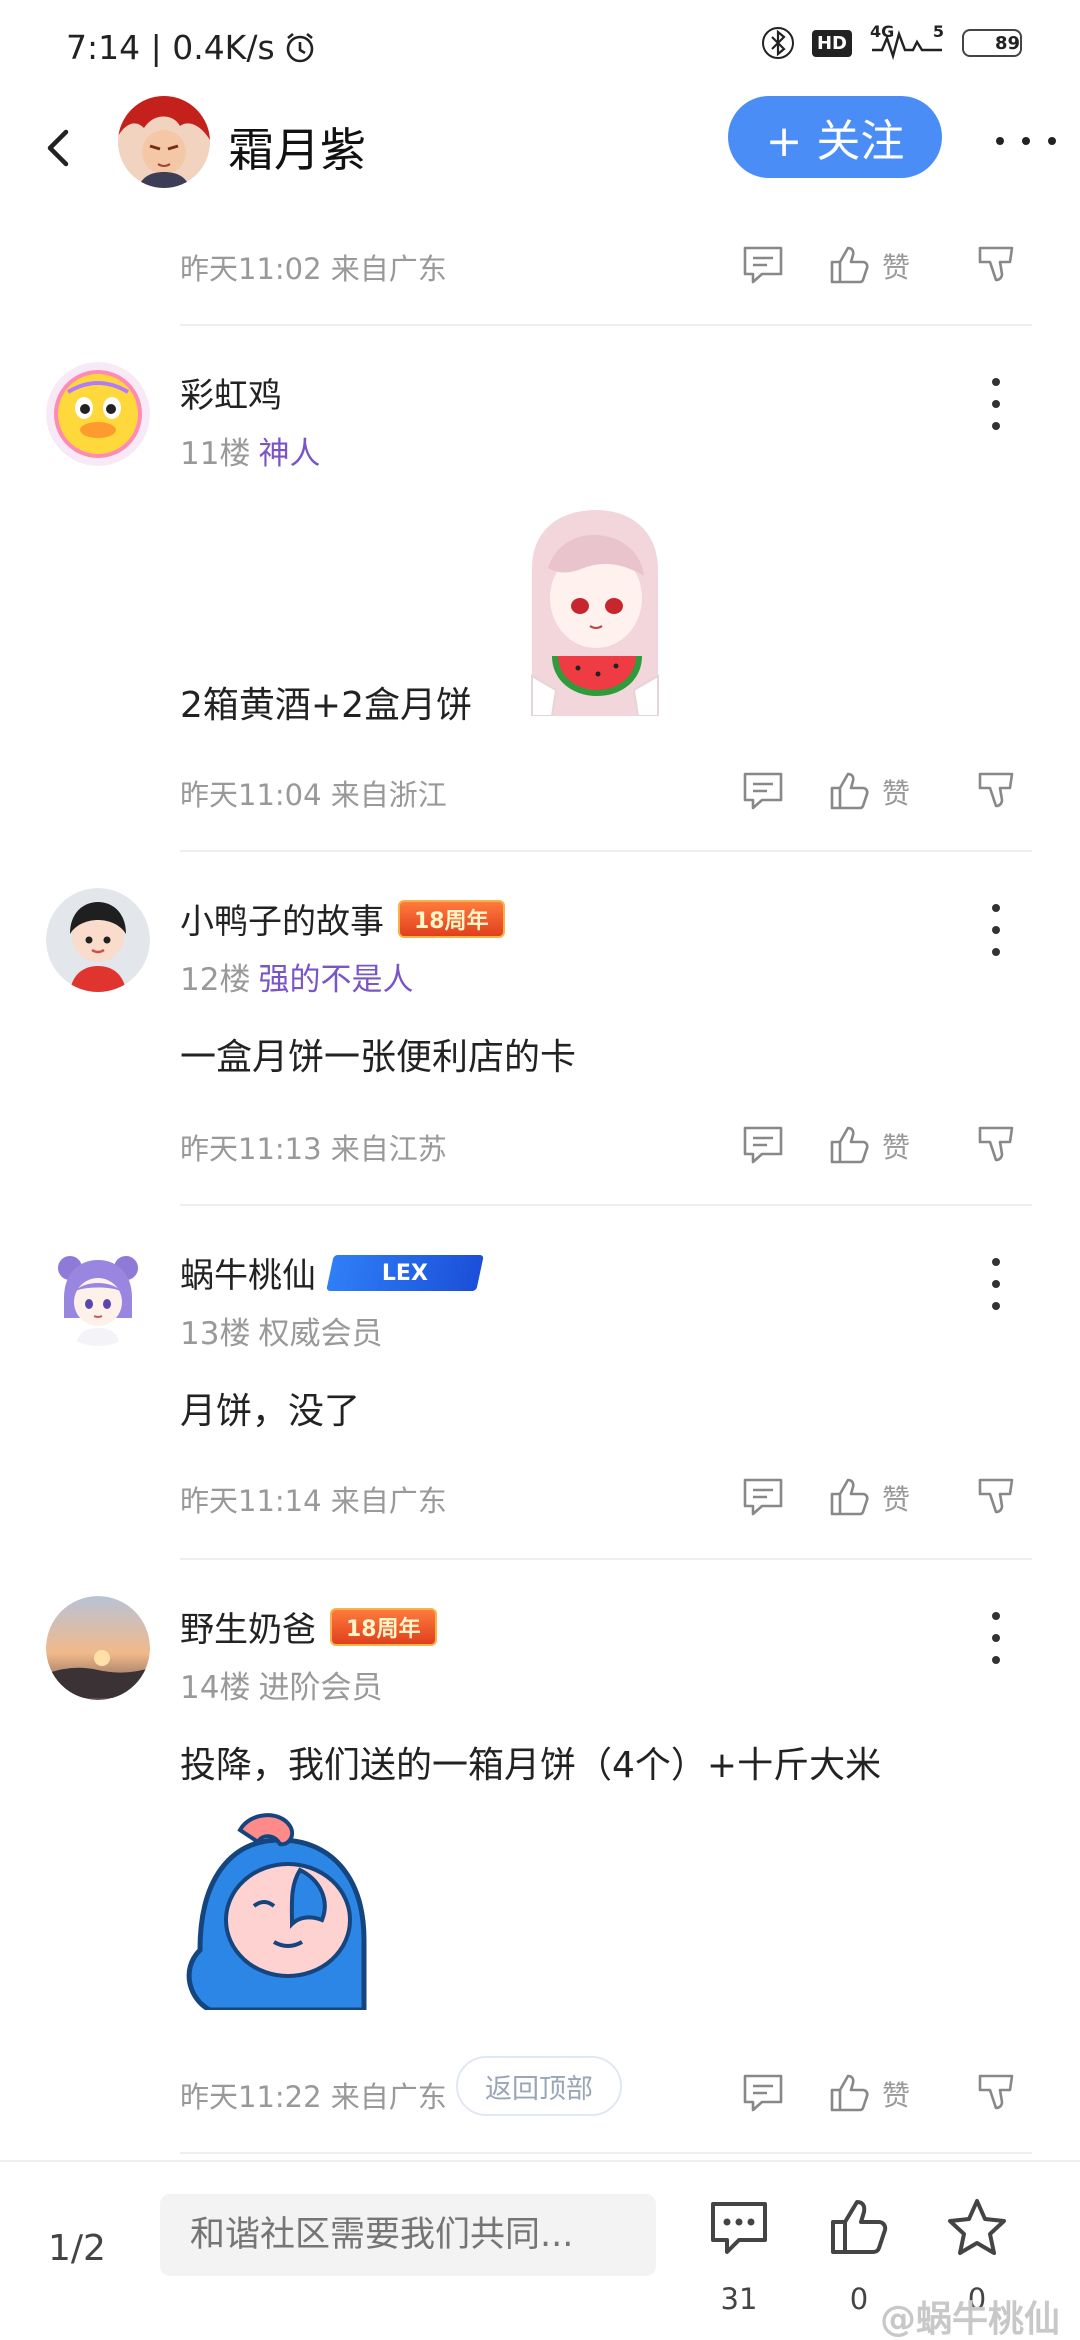 This screenshot has width=1080, height=2340. I want to click on floor-info: 11楼 神人, so click(250, 450).